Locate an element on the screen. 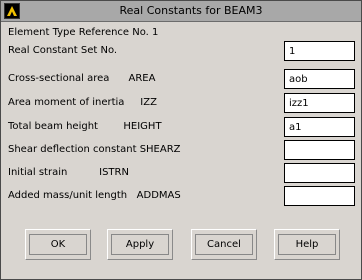 This screenshot has height=280, width=362. addmas-label: Added mass/unit length ADDMAS is located at coordinates (94, 195).